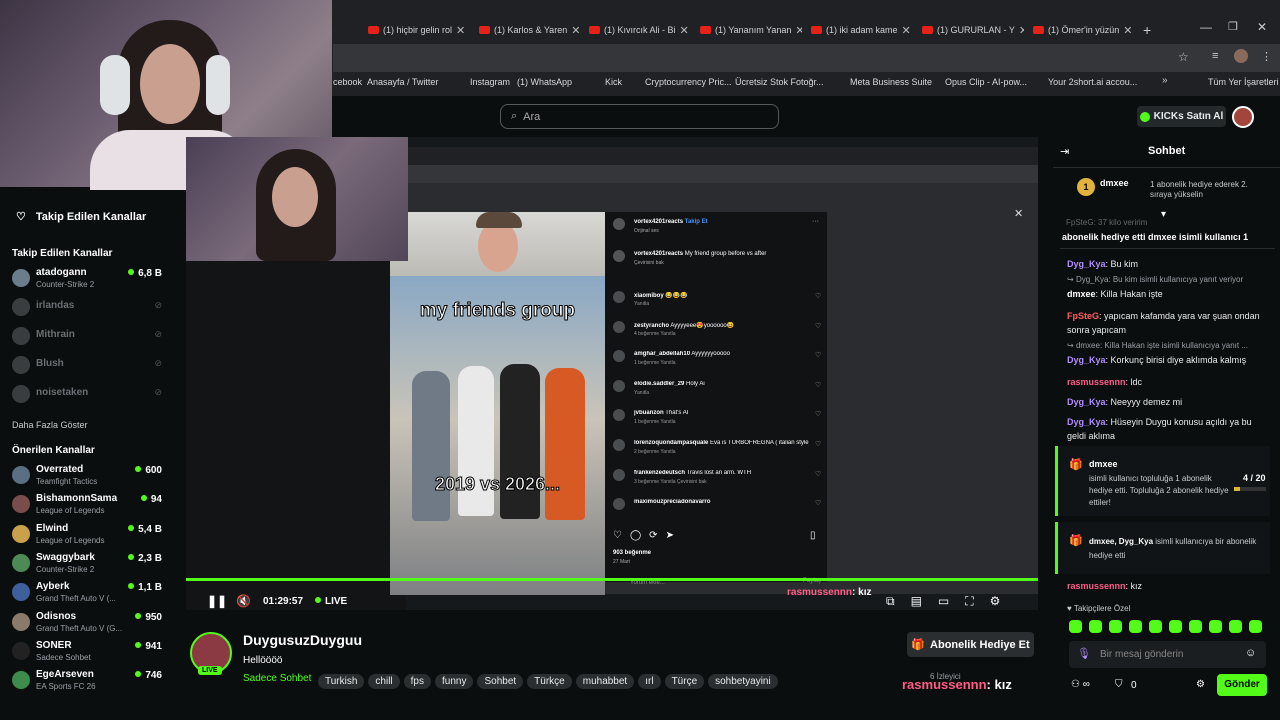 Image resolution: width=1280 pixels, height=720 pixels. What do you see at coordinates (653, 535) in the screenshot?
I see `repost-icon: ⟳` at bounding box center [653, 535].